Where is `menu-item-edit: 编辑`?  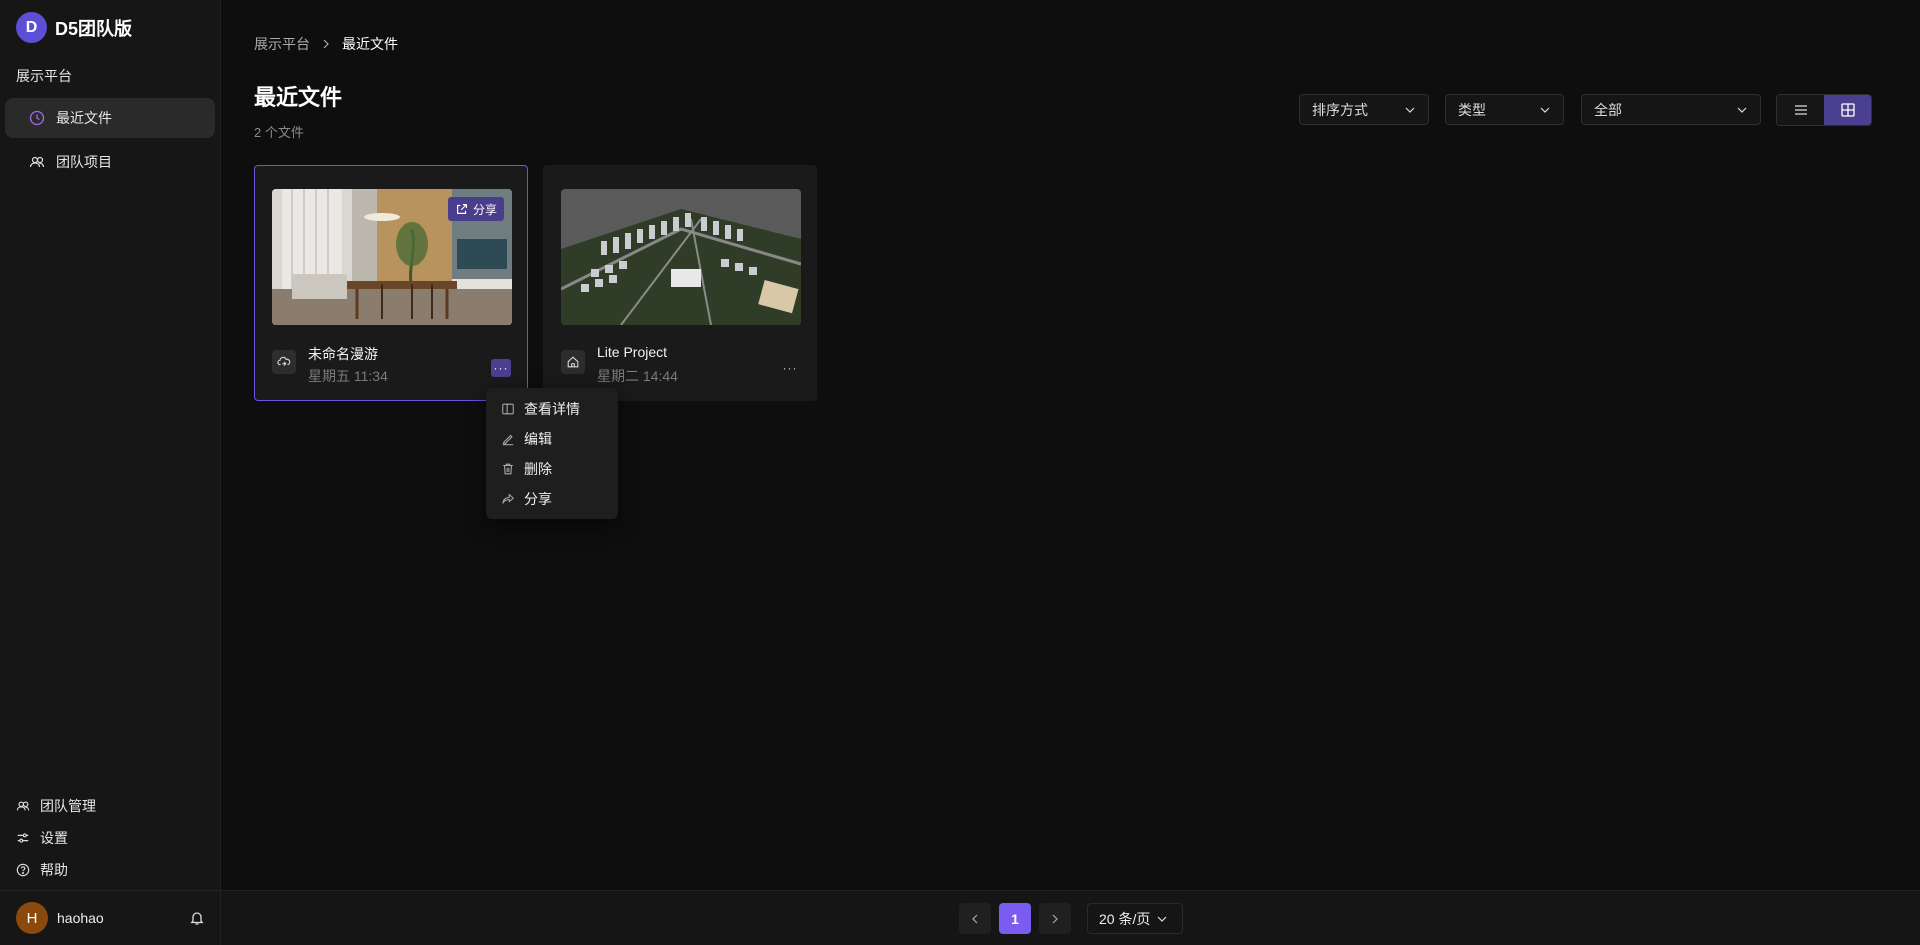 menu-item-edit: 编辑 is located at coordinates (552, 439).